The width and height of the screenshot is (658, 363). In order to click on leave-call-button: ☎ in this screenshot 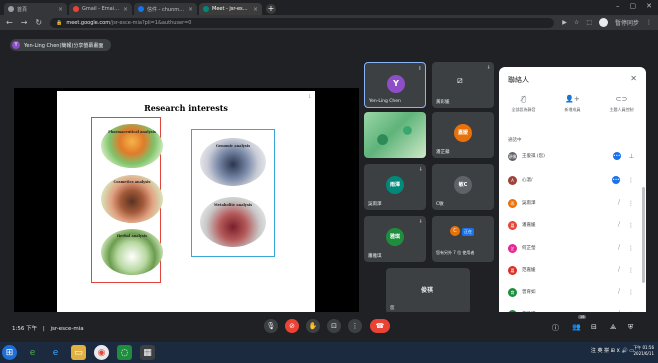, I will do `click(380, 326)`.